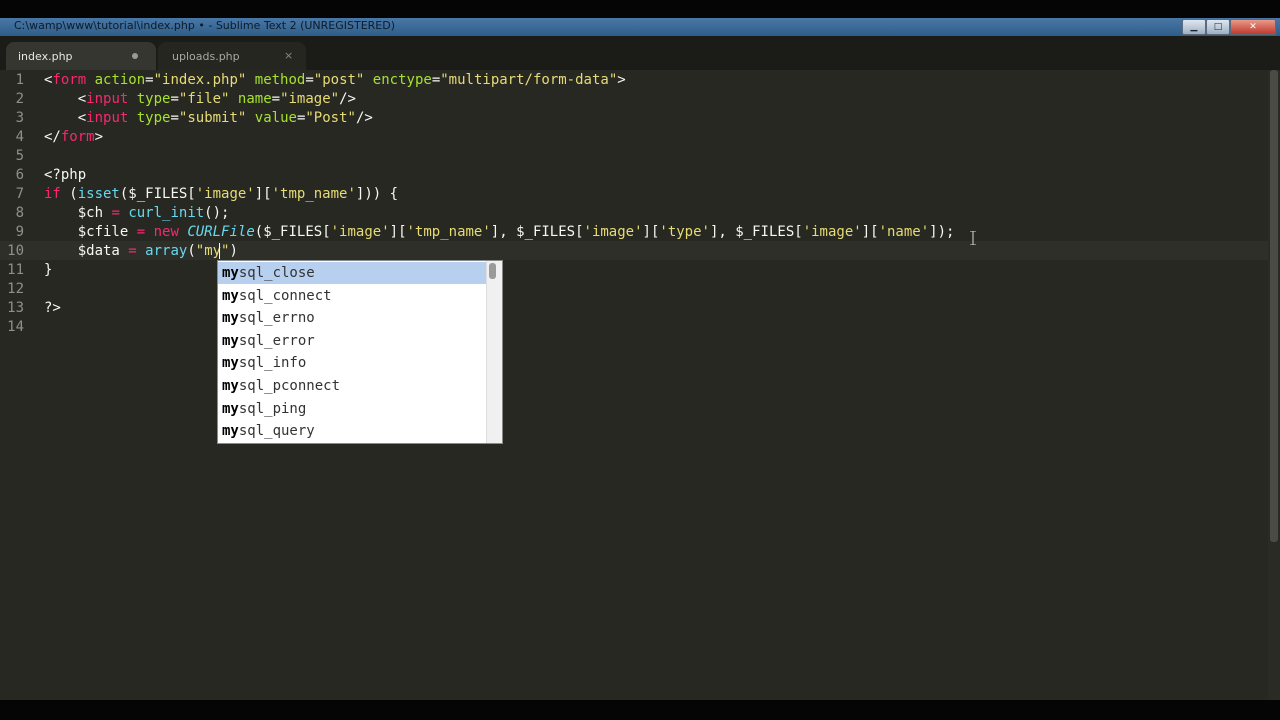  Describe the element at coordinates (81, 56) in the screenshot. I see `tab-index-php: index.php` at that location.